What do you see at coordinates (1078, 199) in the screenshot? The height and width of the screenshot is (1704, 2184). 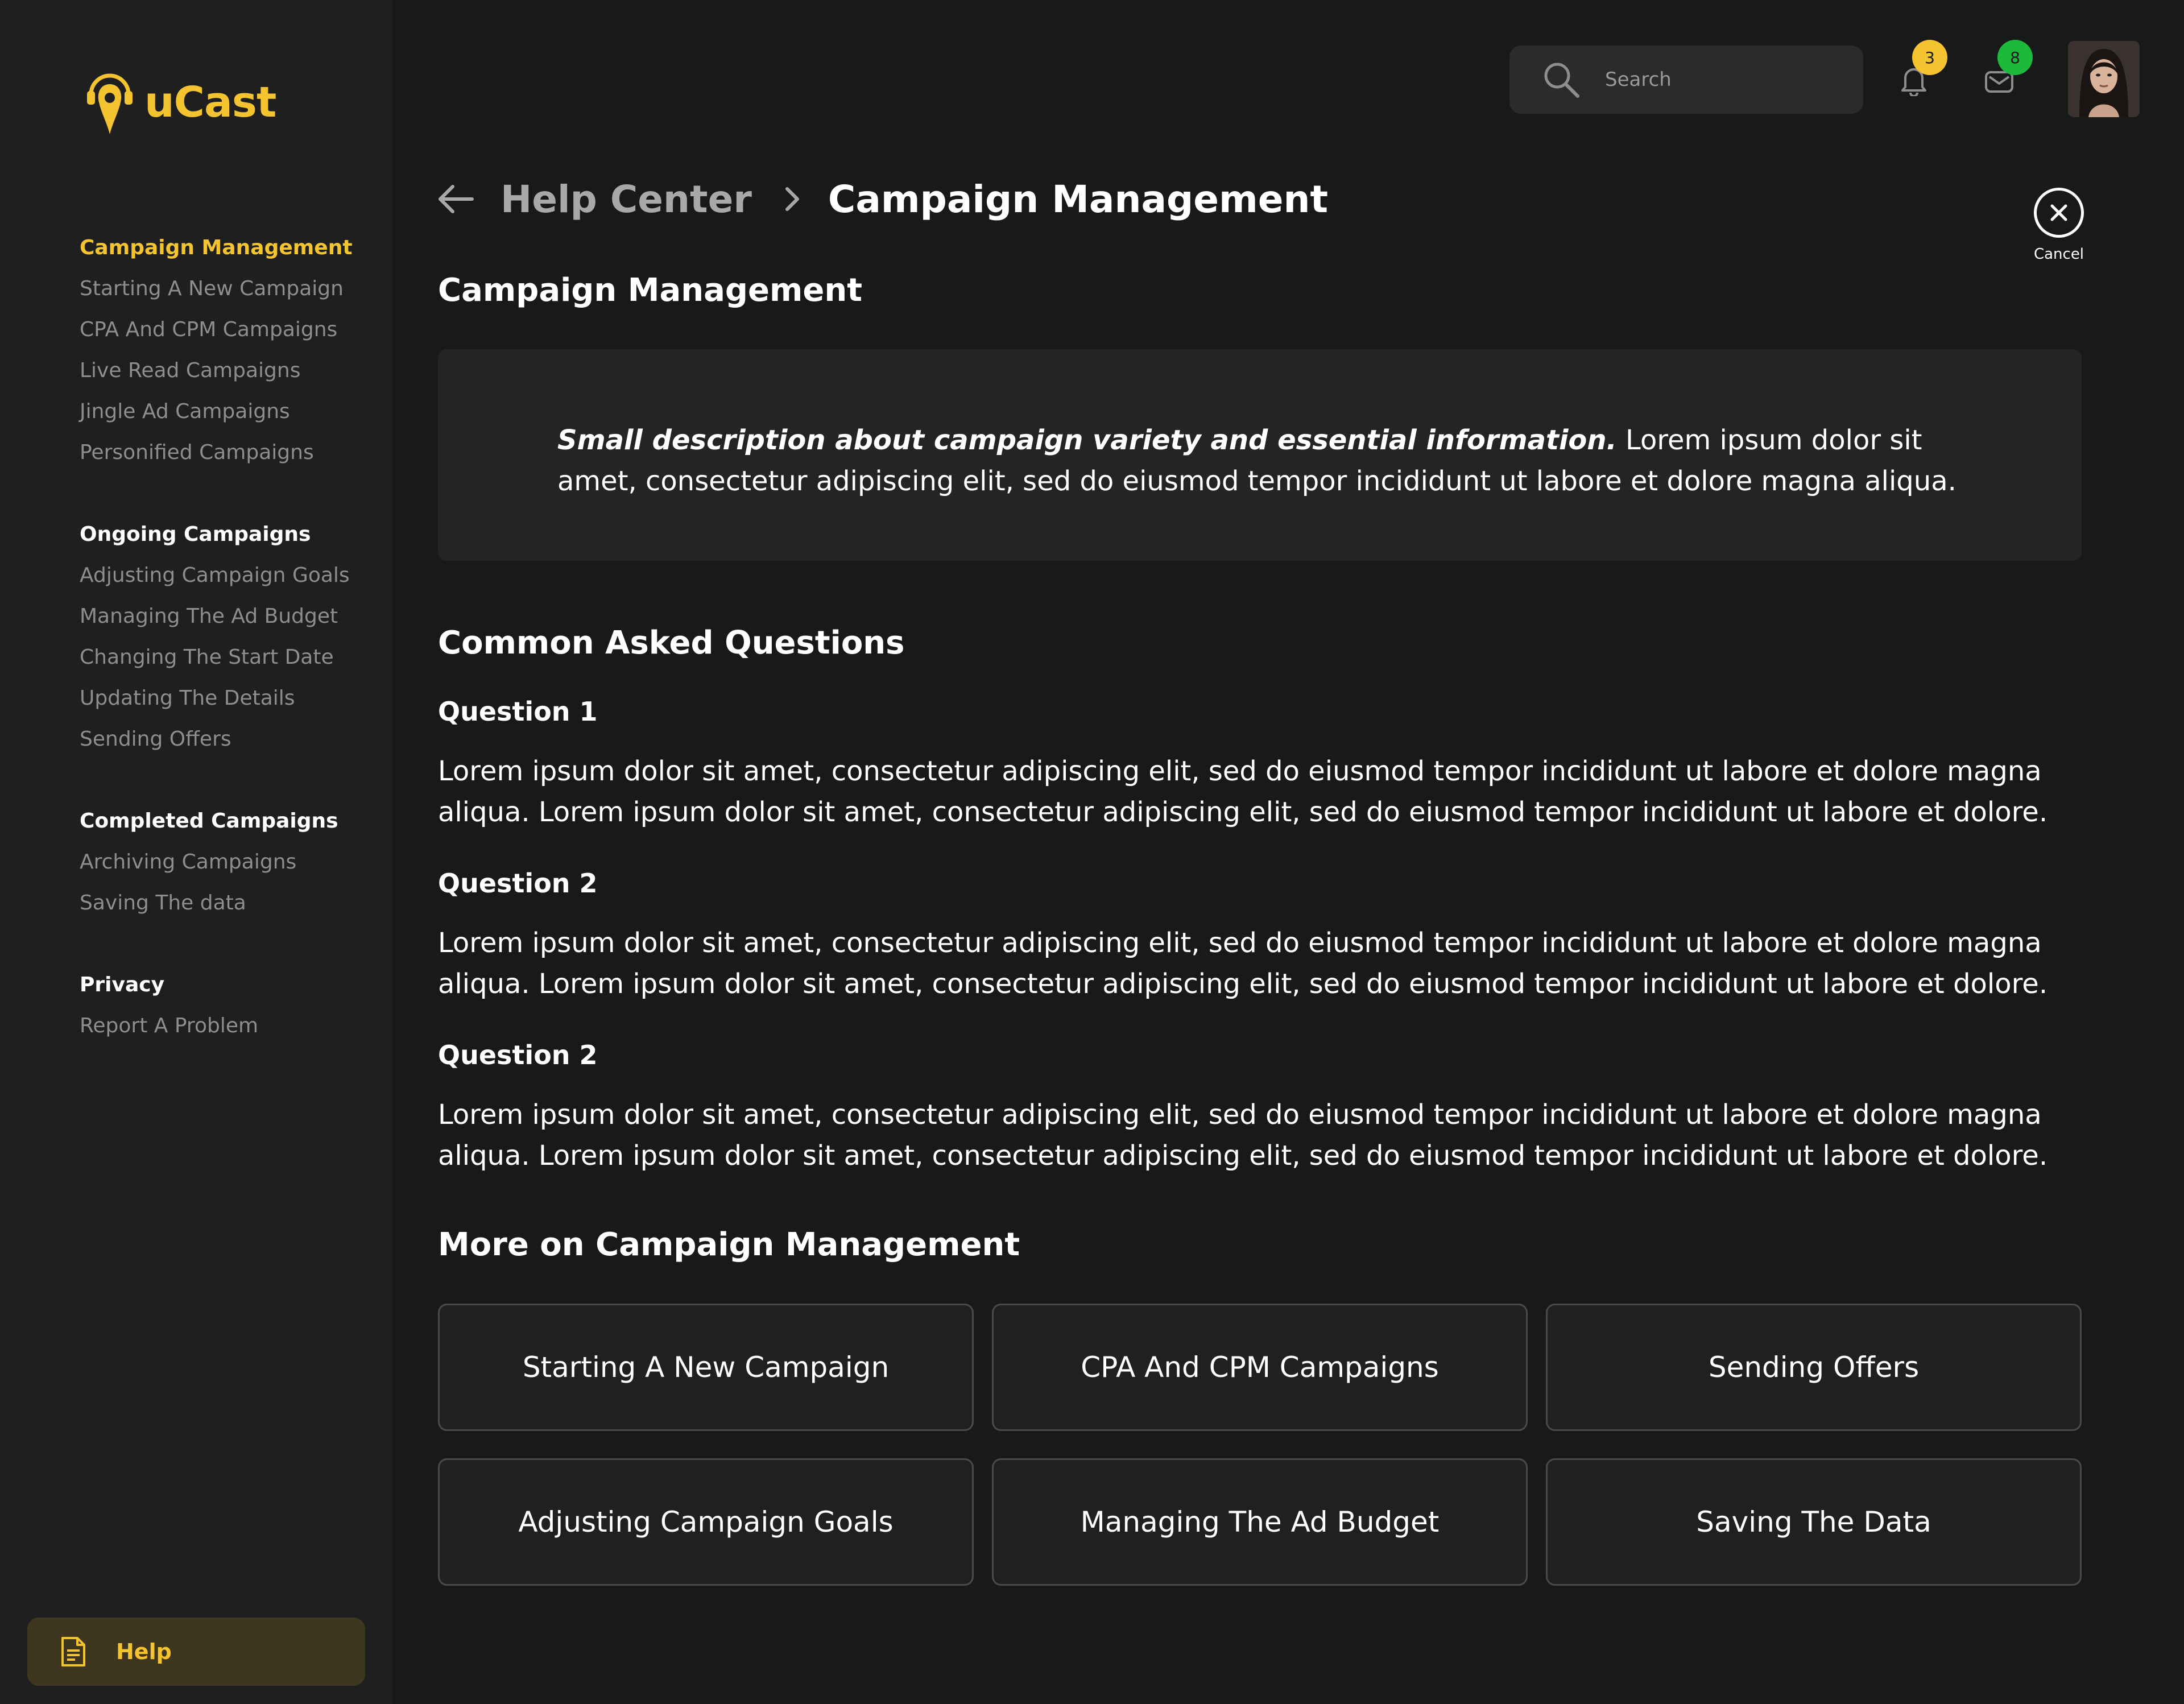 I see `breadcrumb-current-page: Campaign Management` at bounding box center [1078, 199].